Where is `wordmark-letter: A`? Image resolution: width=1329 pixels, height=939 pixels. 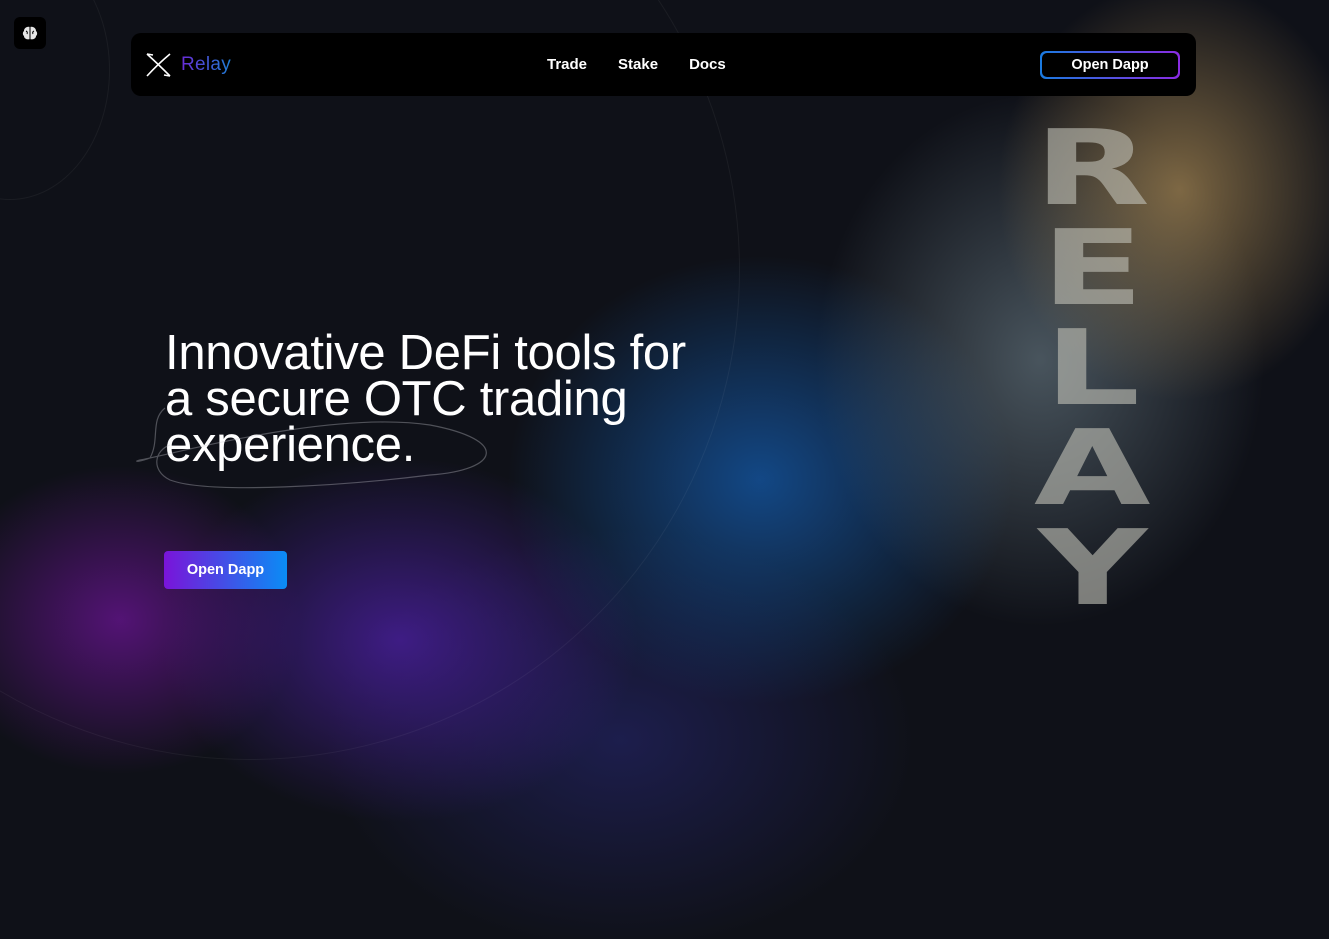
wordmark-letter: A is located at coordinates (1092, 468).